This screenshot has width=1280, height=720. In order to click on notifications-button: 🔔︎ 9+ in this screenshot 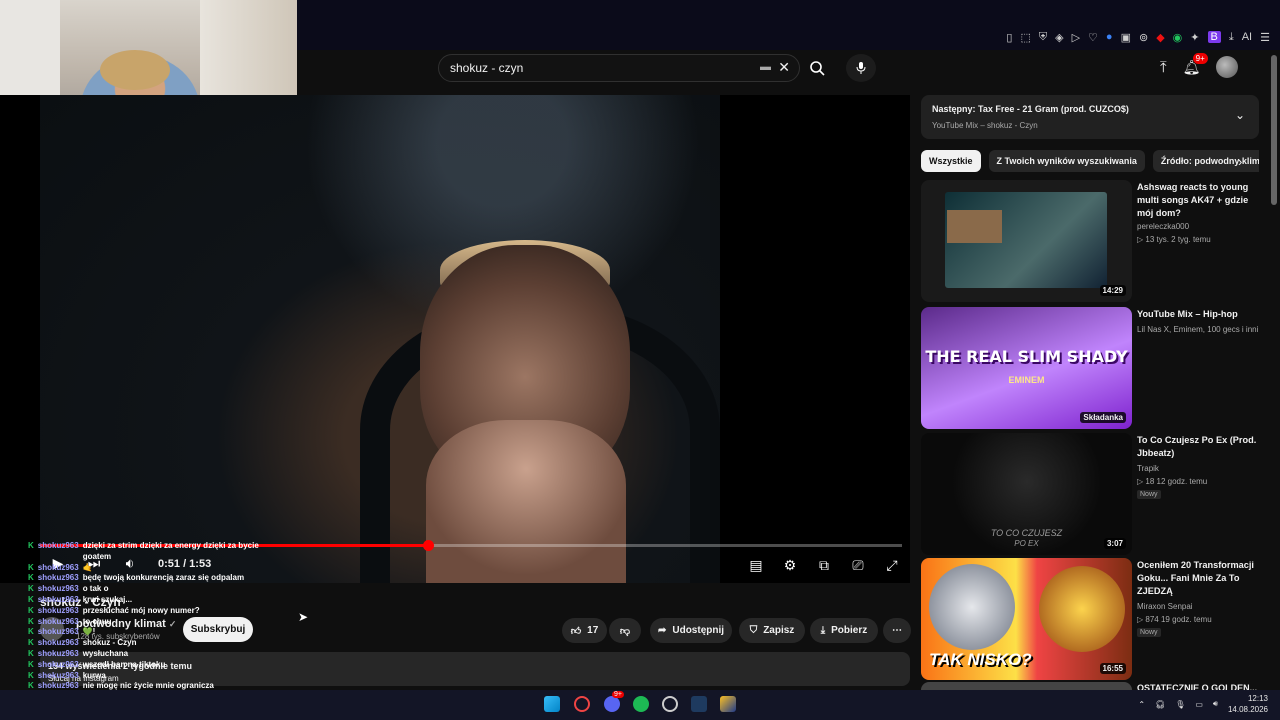, I will do `click(1195, 64)`.